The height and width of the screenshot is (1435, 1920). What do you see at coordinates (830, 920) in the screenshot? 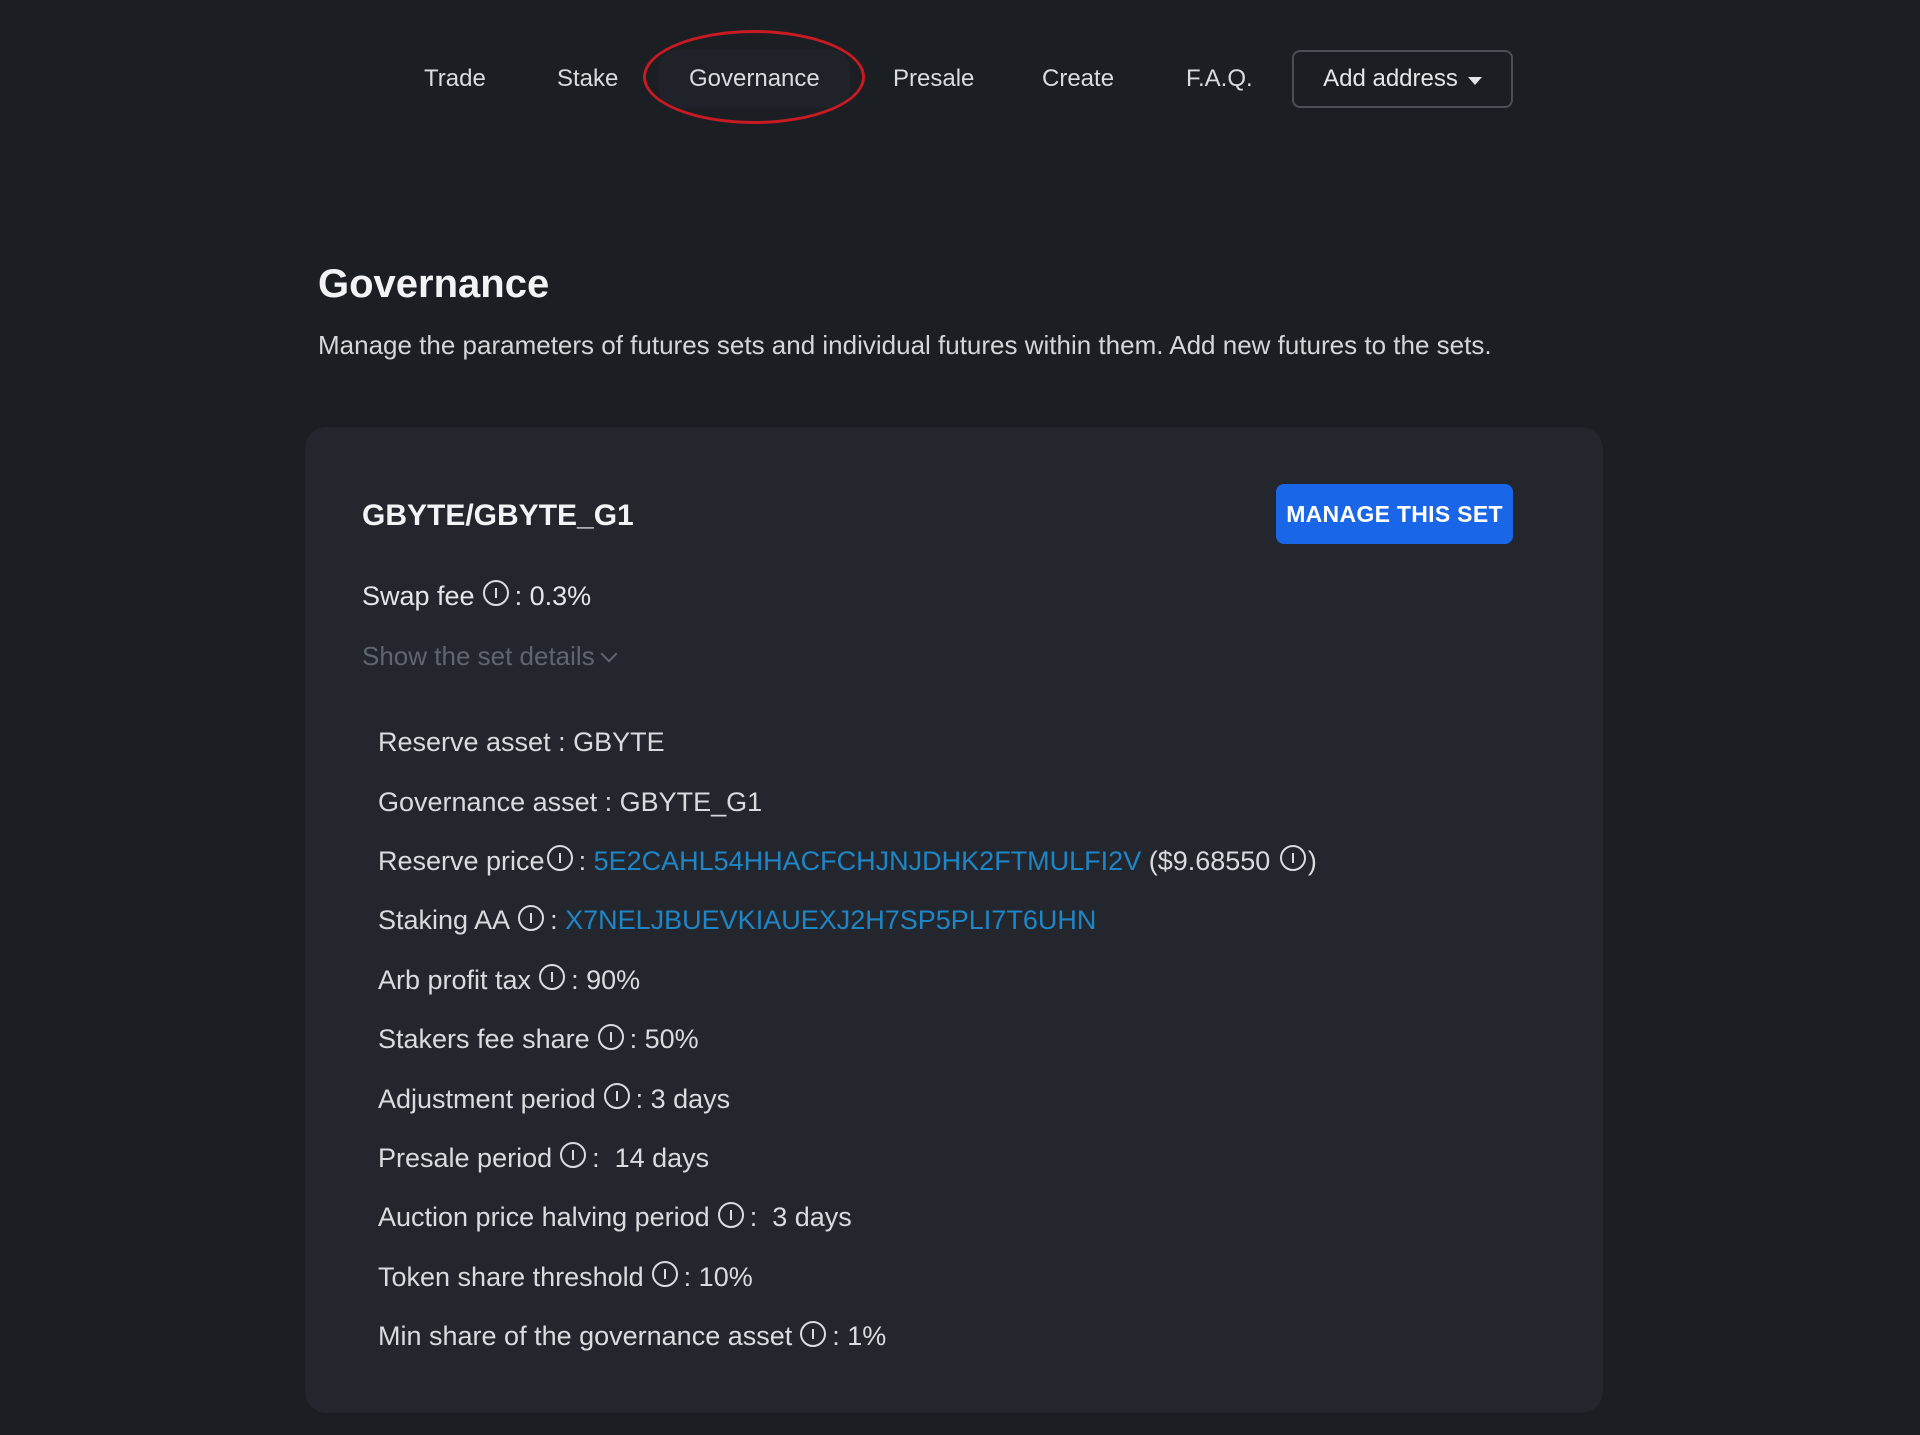
I see `staking-aa-link: X7NELJBUEVKIAUEXJ2H7SP5PLI7T6UHN` at bounding box center [830, 920].